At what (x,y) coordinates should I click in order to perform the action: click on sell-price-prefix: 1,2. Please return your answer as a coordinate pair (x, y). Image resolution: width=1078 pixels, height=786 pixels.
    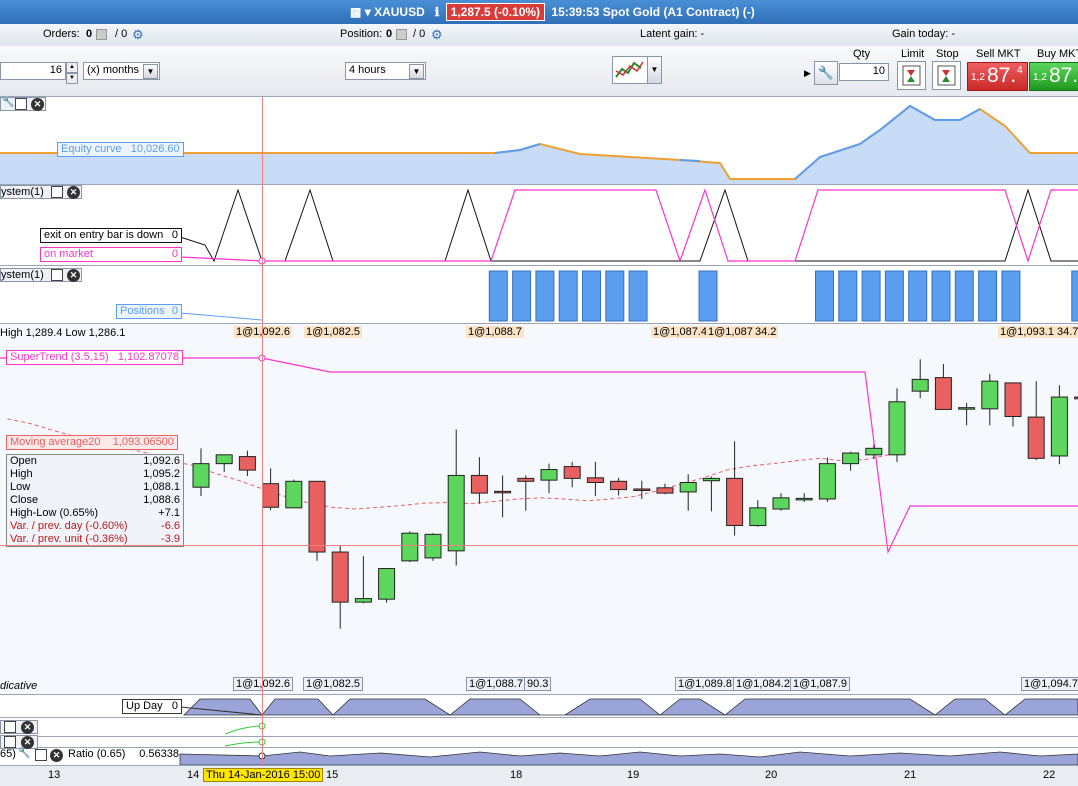
    Looking at the image, I should click on (978, 77).